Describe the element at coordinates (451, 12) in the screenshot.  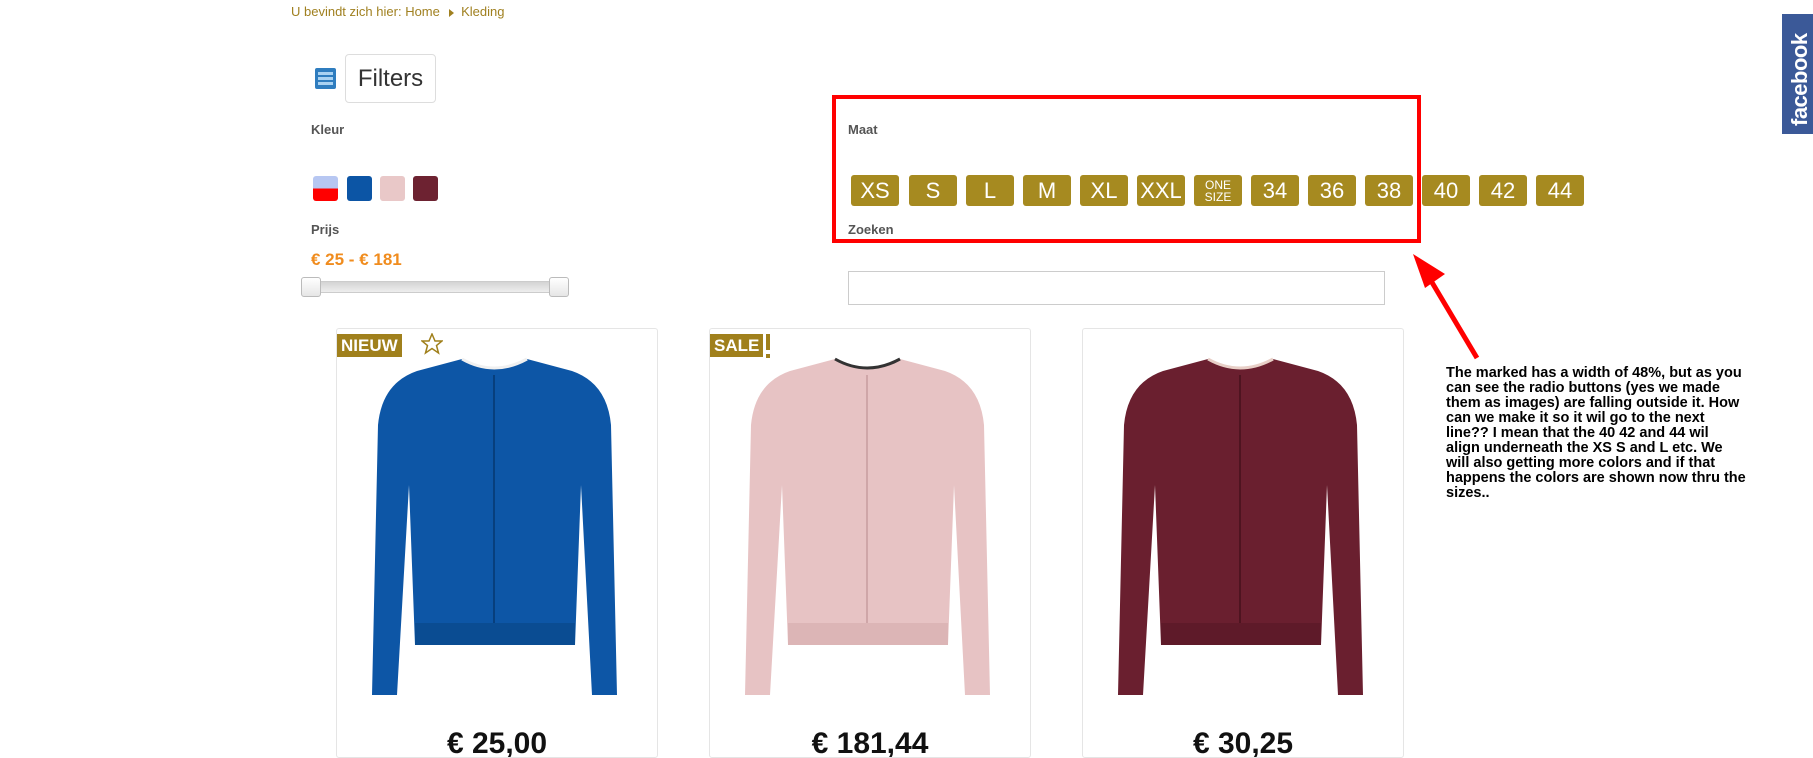
I see `chevron-right-icon` at that location.